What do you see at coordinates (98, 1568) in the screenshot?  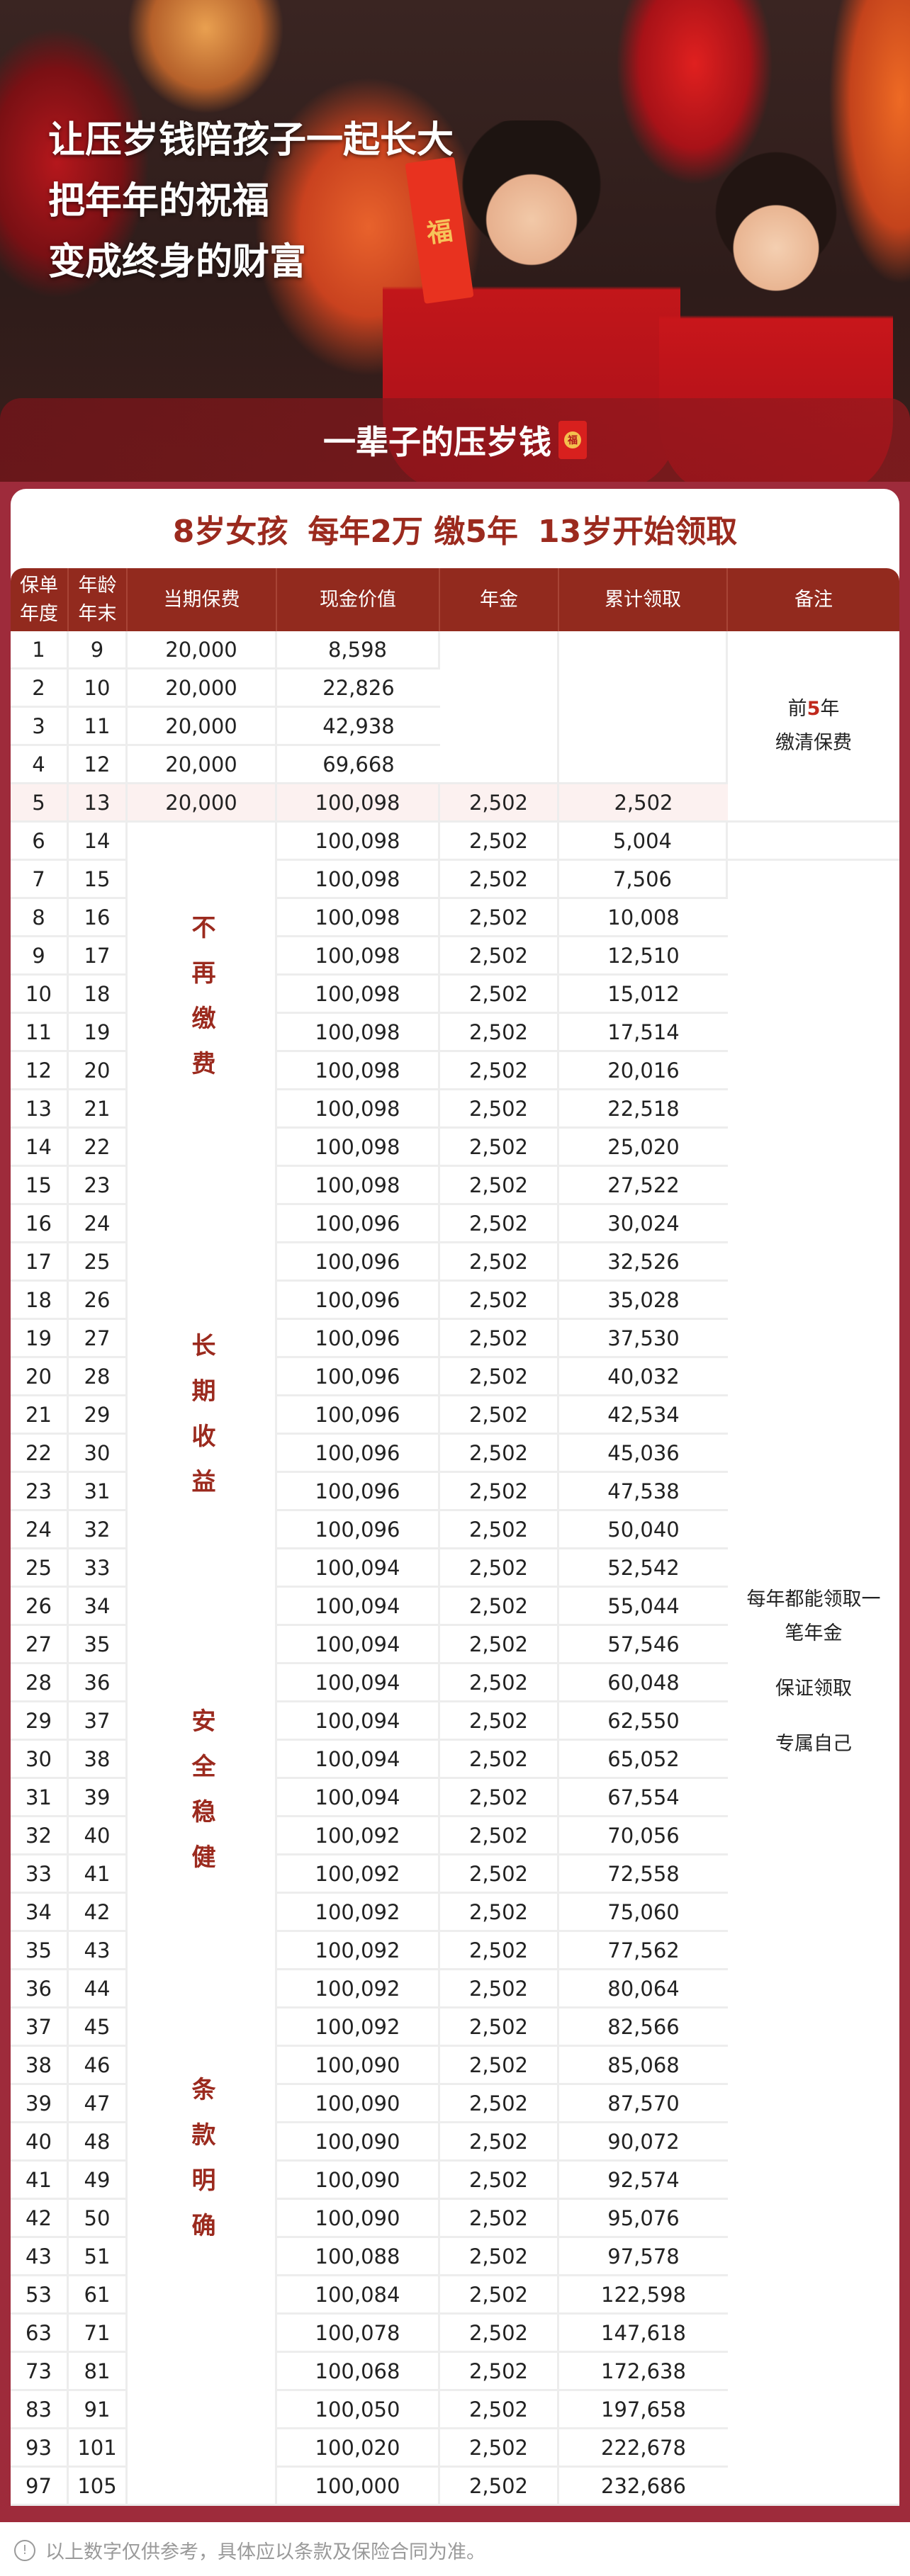 I see `cell-age: 33` at bounding box center [98, 1568].